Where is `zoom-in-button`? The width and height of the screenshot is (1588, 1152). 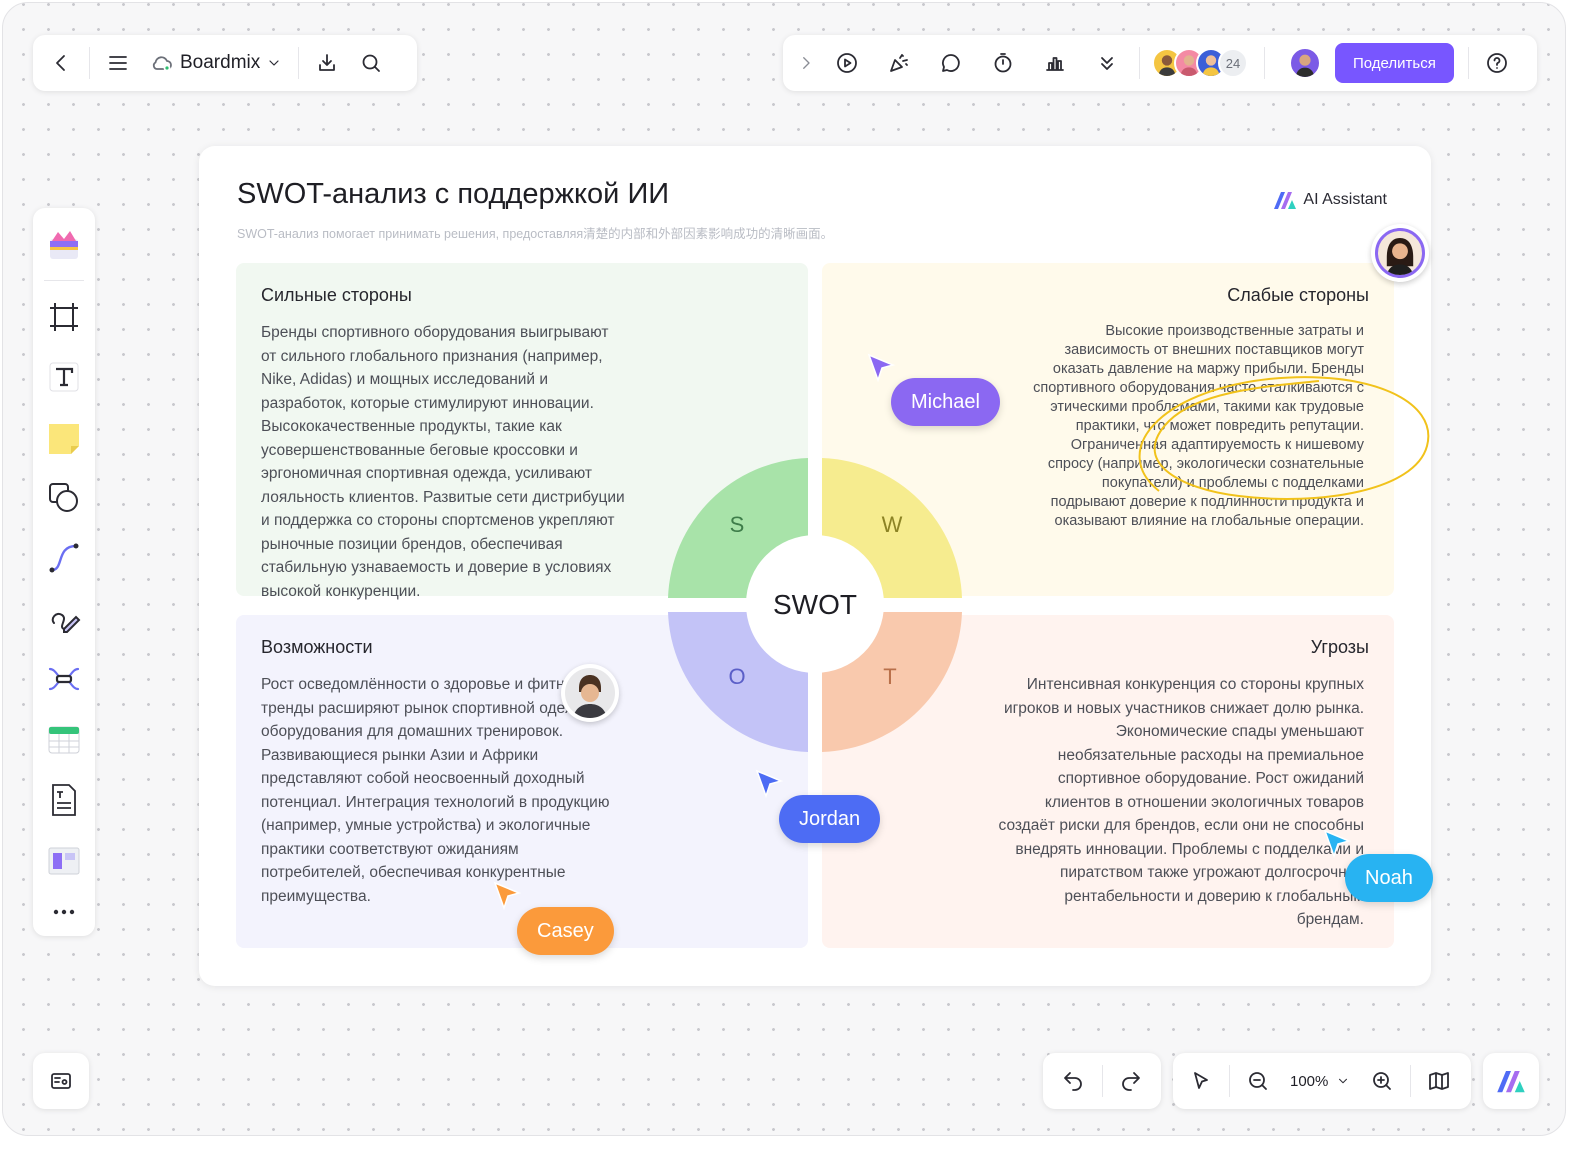
zoom-in-button is located at coordinates (1382, 1081).